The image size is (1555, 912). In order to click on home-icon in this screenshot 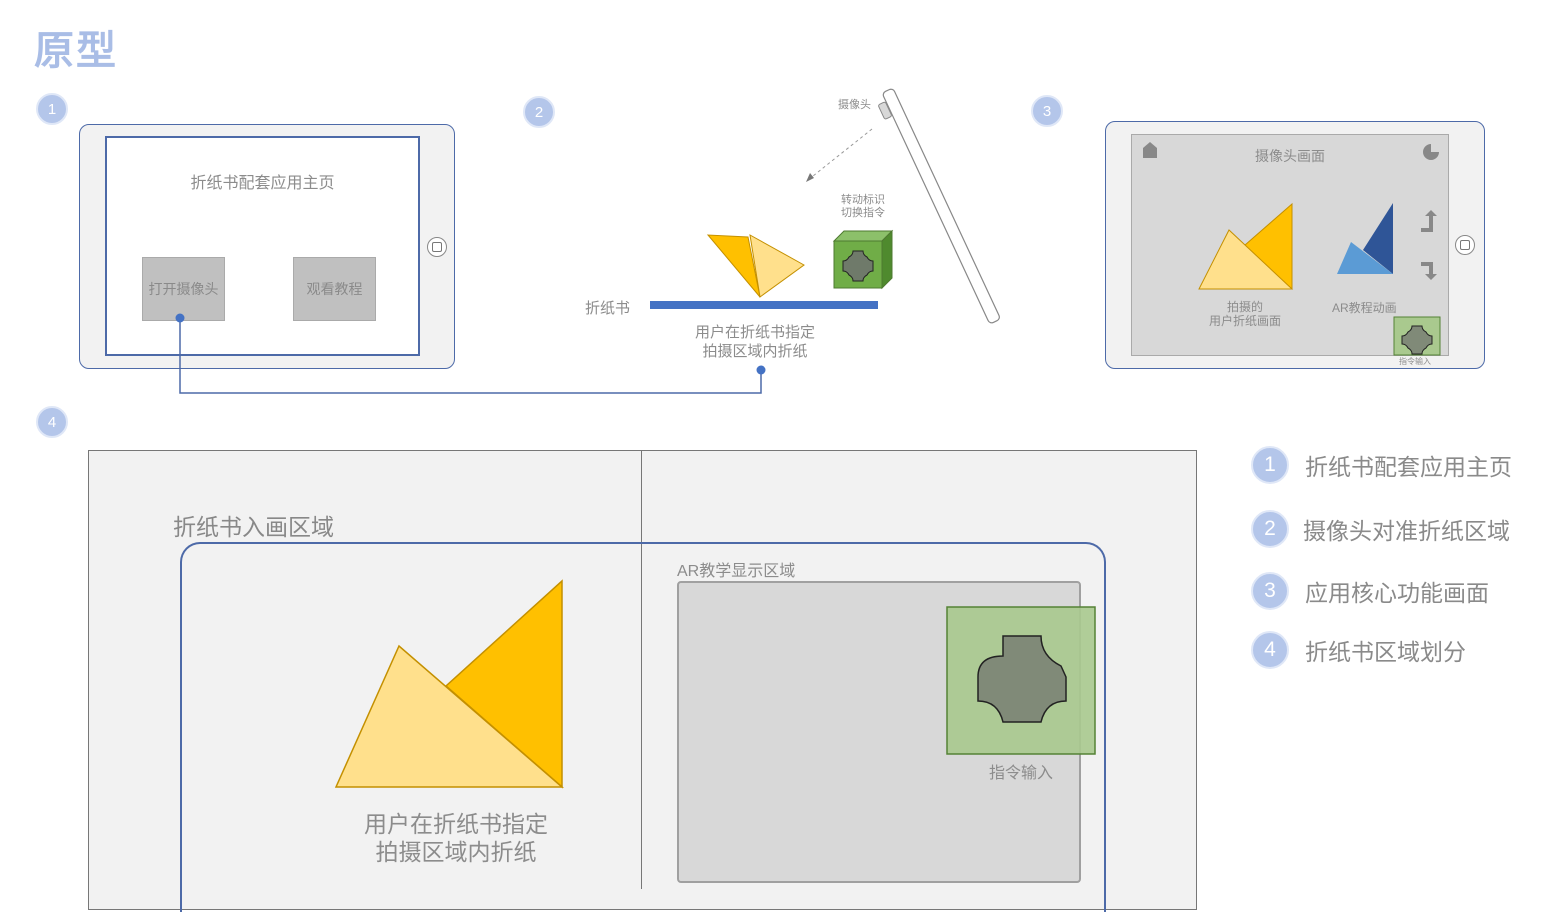, I will do `click(1150, 150)`.